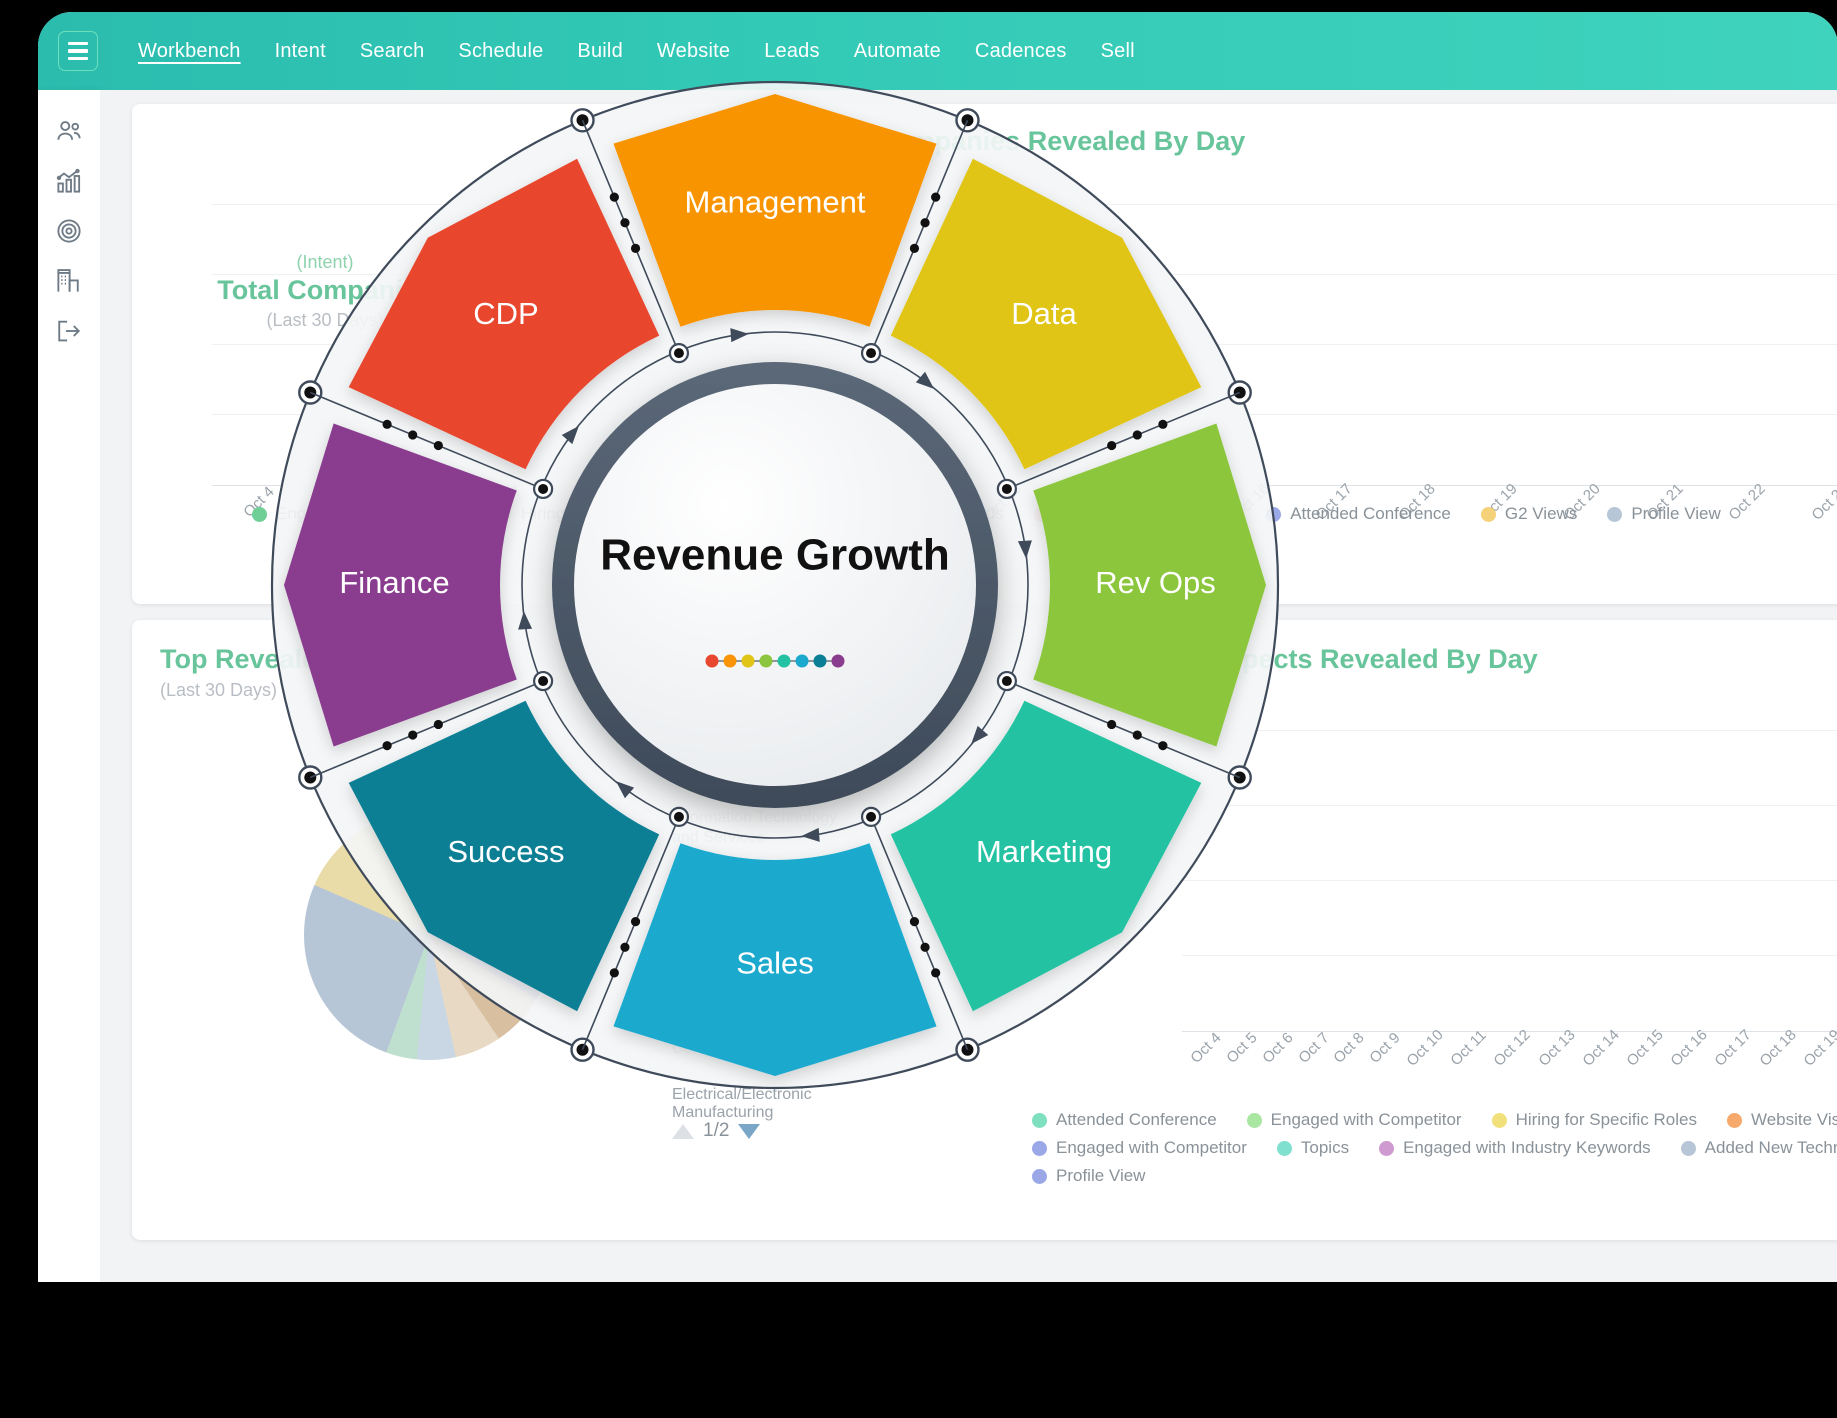 Image resolution: width=1837 pixels, height=1418 pixels. What do you see at coordinates (392, 51) in the screenshot?
I see `nav-item-search: Search` at bounding box center [392, 51].